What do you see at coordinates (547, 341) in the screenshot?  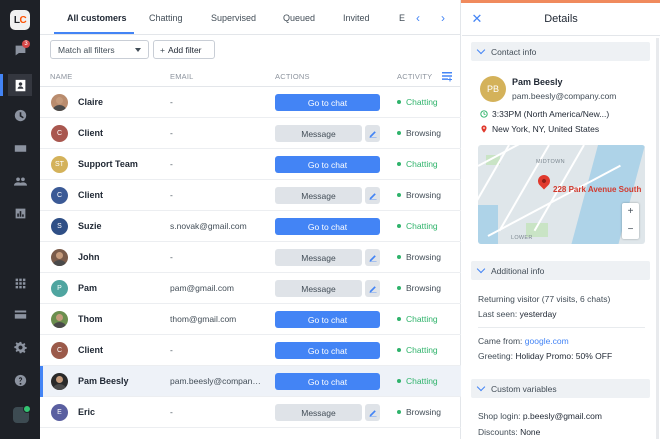 I see `came-from-link: google.com` at bounding box center [547, 341].